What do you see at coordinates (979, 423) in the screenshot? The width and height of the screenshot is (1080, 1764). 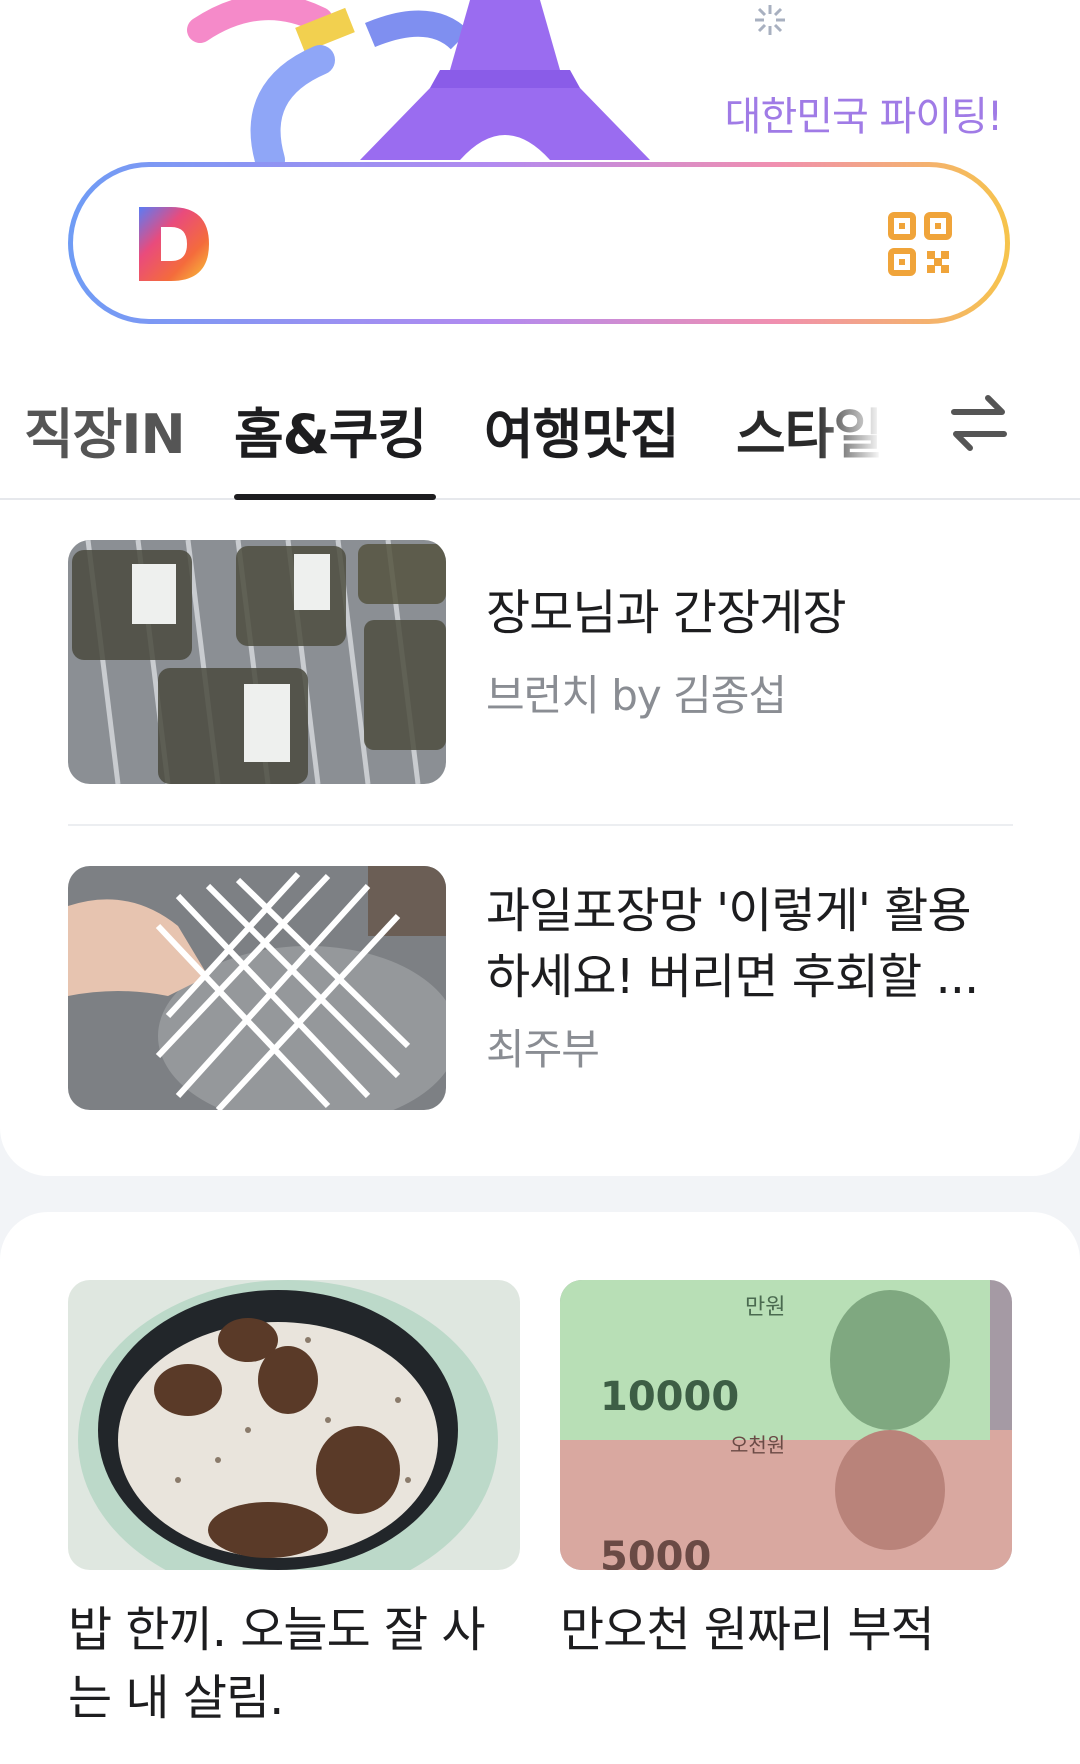 I see `swap-arrows-icon` at bounding box center [979, 423].